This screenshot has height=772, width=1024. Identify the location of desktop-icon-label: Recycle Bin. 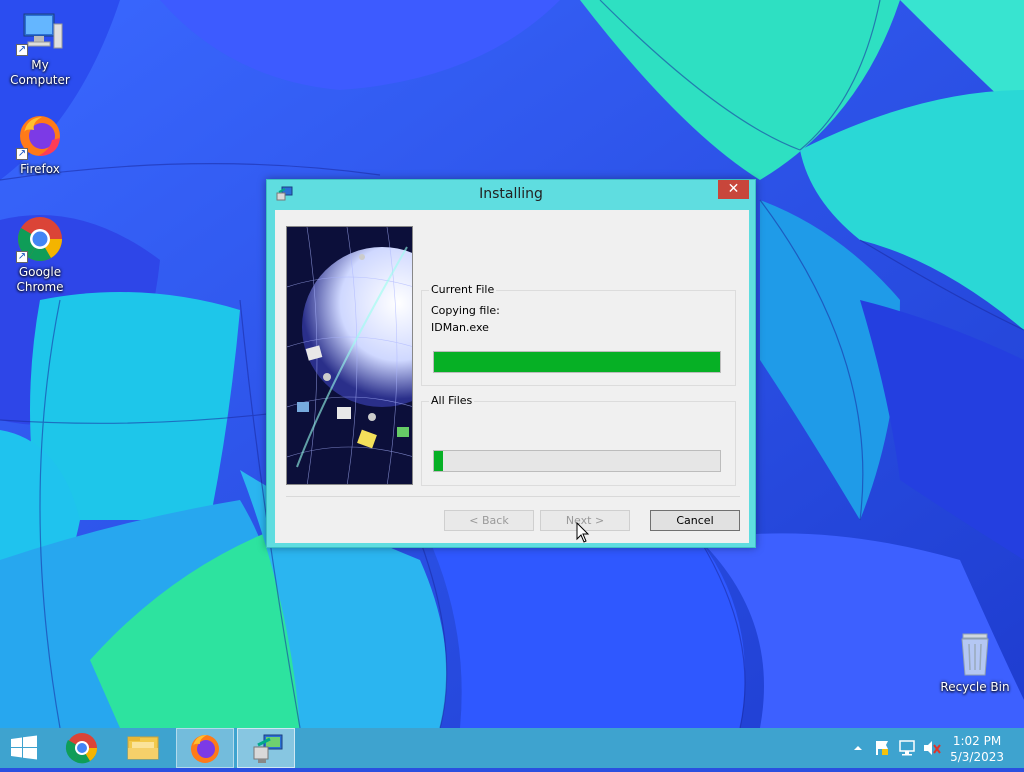
(975, 687).